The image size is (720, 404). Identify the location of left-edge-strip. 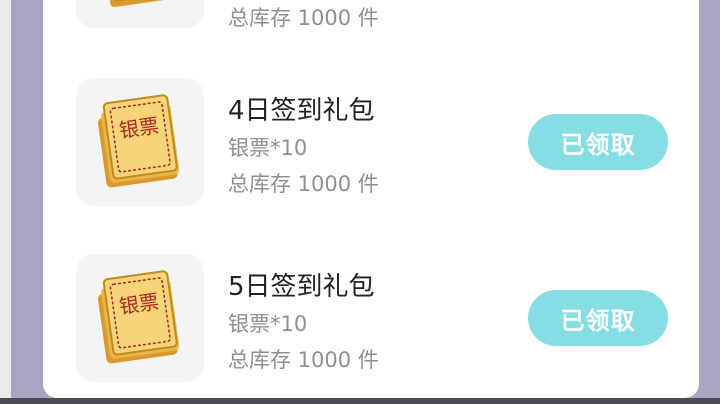
(5, 202).